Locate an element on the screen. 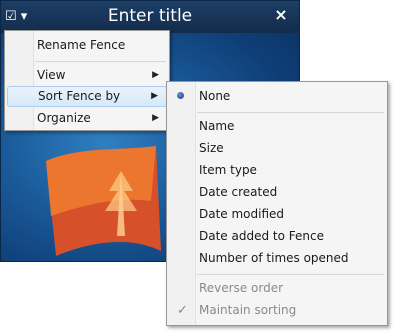 The width and height of the screenshot is (397, 333). sort-option-date-created: Date created is located at coordinates (277, 192).